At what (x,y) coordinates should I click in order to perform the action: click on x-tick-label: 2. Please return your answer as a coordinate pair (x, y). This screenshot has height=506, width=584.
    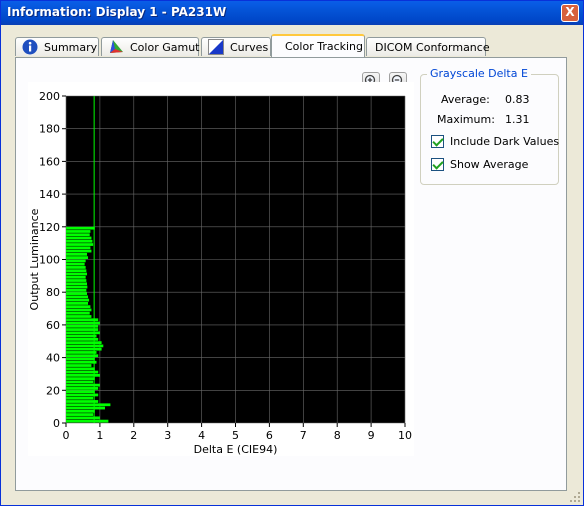
    Looking at the image, I should click on (133, 435).